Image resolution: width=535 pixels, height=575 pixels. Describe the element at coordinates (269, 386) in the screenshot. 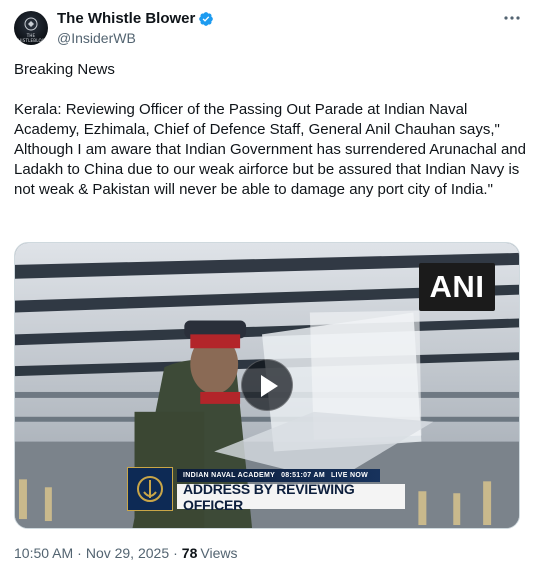

I see `play-icon` at that location.